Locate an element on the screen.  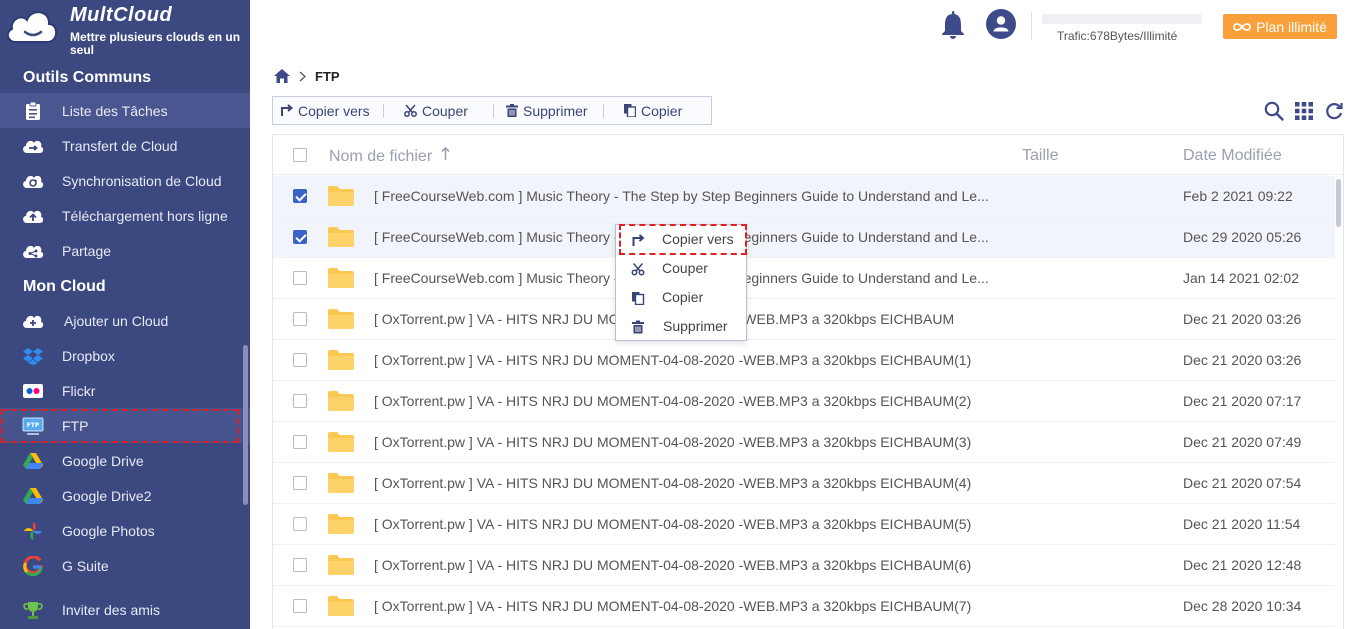
refresh-icon is located at coordinates (1334, 111).